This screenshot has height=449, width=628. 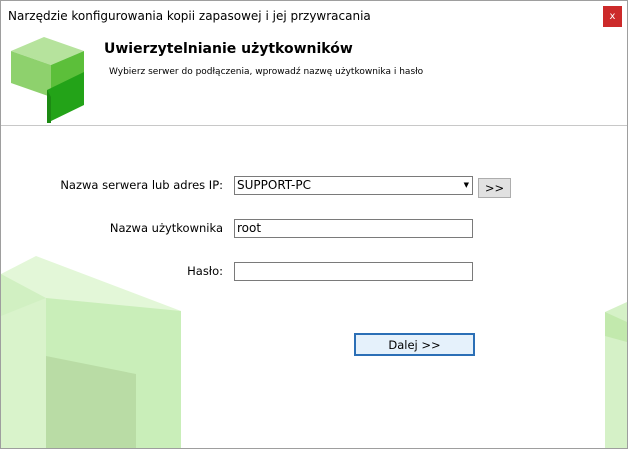 I want to click on close-button: x, so click(x=612, y=16).